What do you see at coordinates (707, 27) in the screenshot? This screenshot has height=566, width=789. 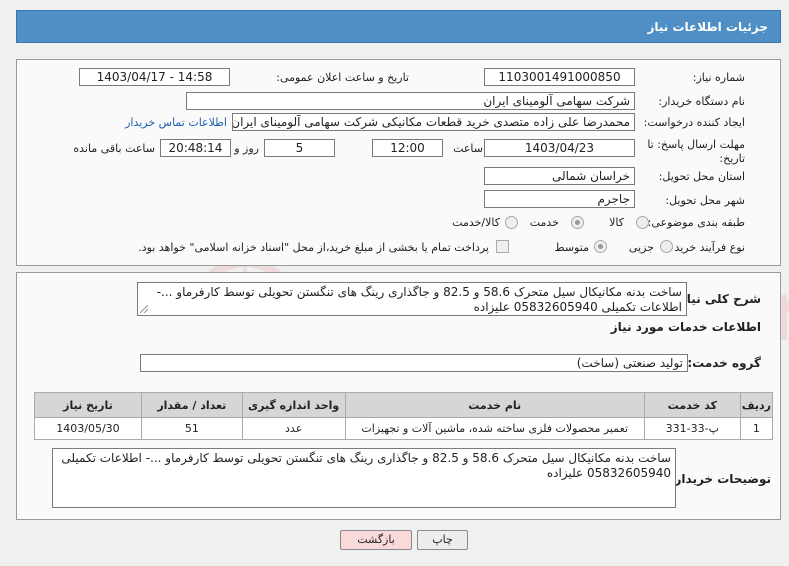 I see `page-title: جزئیات اطلاعات نیاز` at bounding box center [707, 27].